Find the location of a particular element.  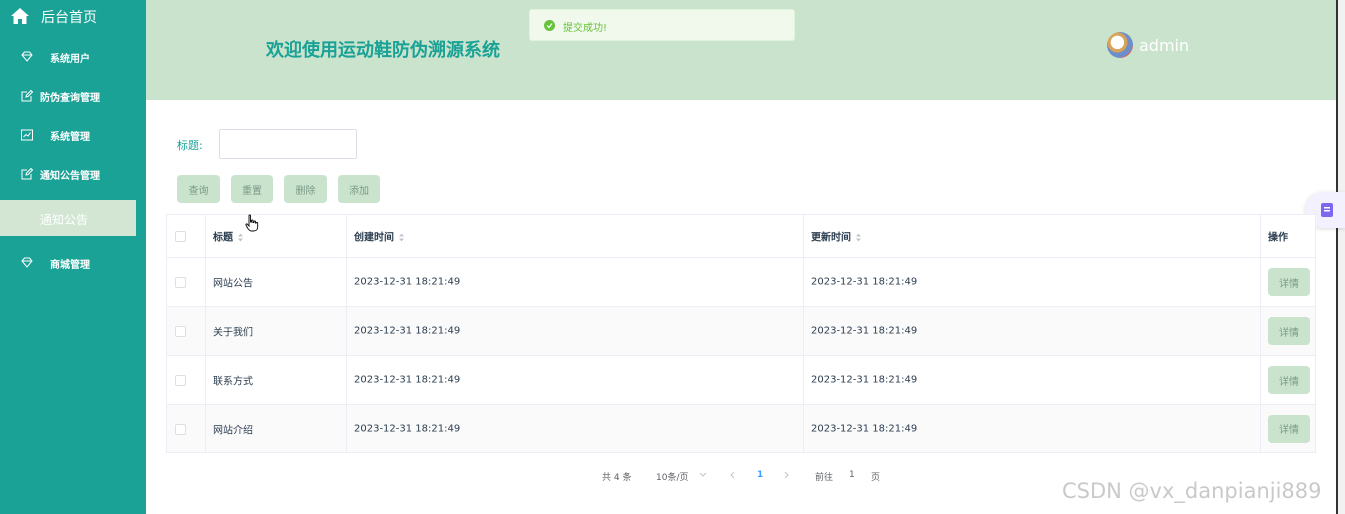

sidebar: 后台首页 系统用户 防伪查询管理 系统管理 通知公告管理 通知公告 商城管理 is located at coordinates (73, 257).